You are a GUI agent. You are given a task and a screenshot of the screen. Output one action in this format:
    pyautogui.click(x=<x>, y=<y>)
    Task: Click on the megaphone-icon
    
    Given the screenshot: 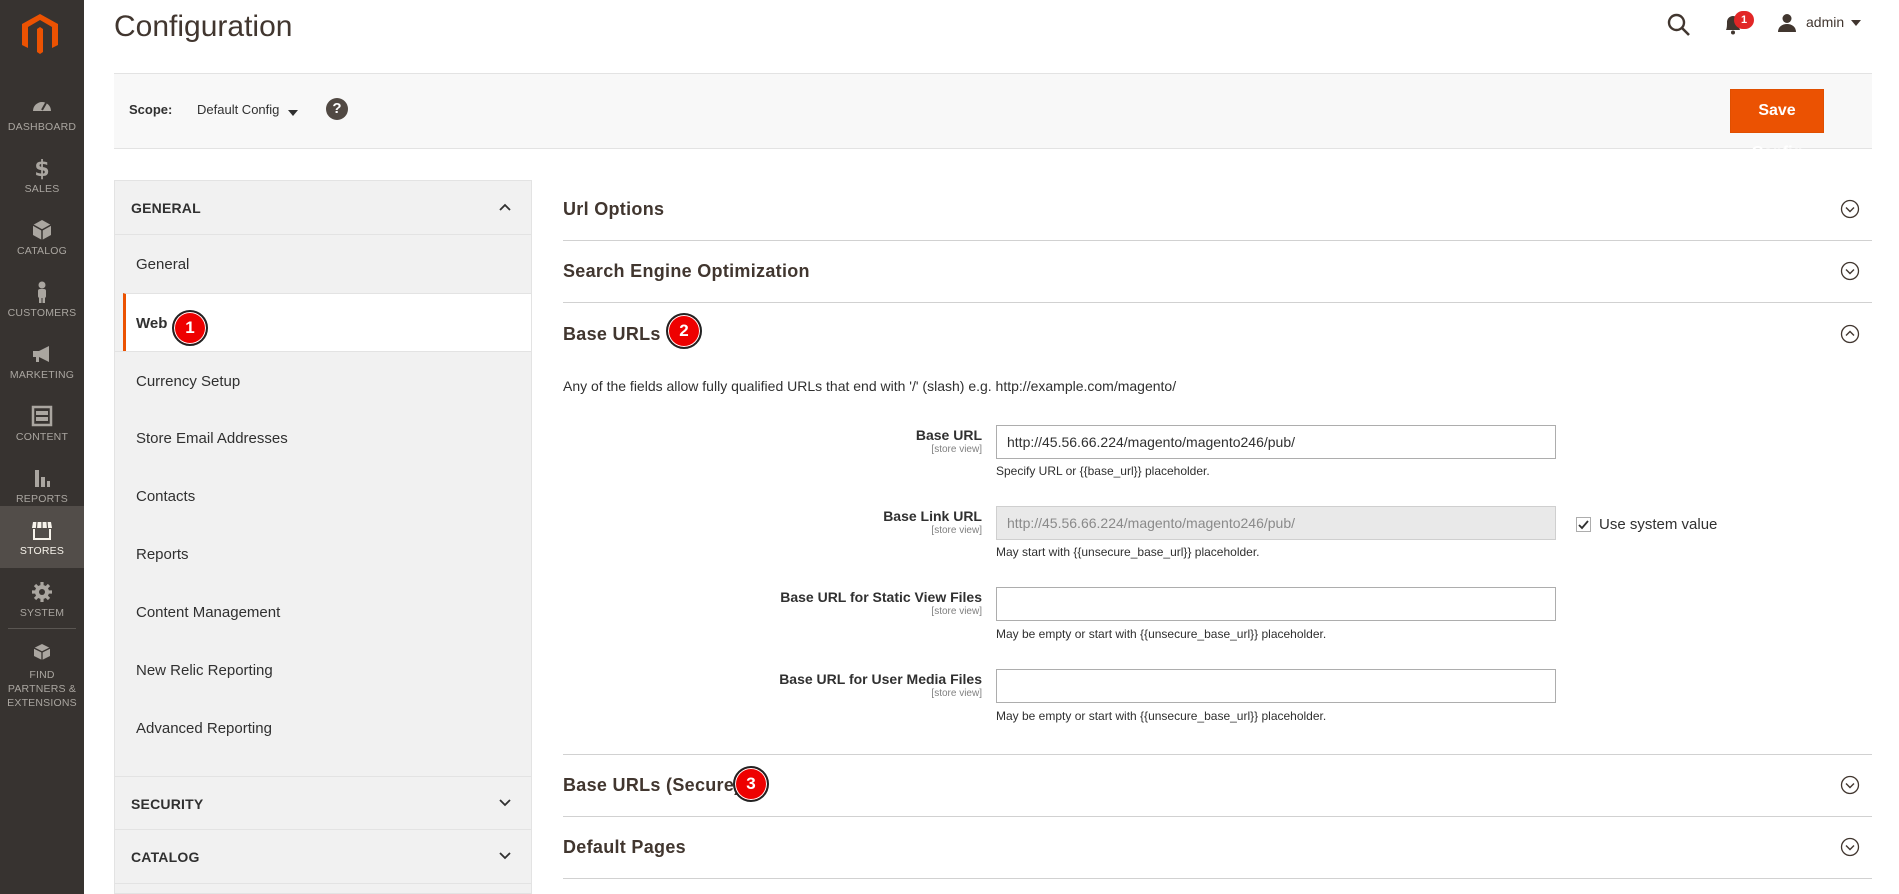 What is the action you would take?
    pyautogui.click(x=41, y=354)
    